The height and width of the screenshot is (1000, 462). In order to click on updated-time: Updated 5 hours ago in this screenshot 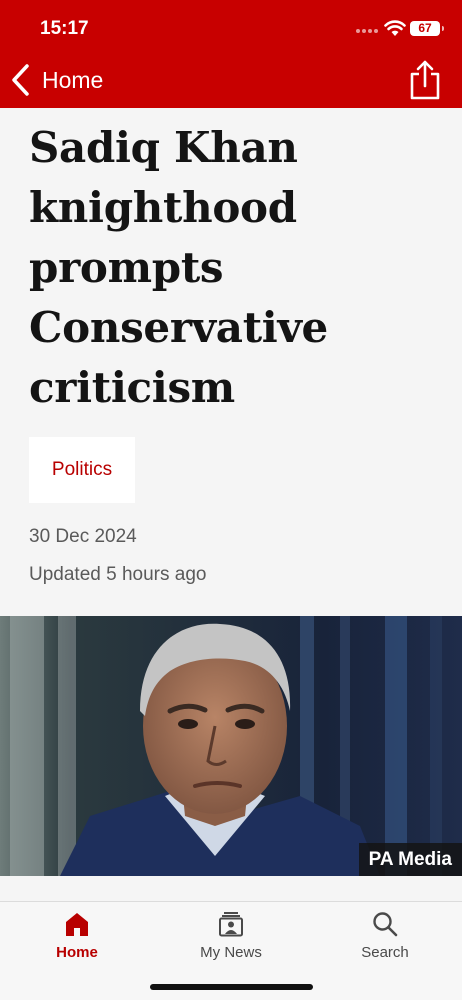, I will do `click(118, 574)`.